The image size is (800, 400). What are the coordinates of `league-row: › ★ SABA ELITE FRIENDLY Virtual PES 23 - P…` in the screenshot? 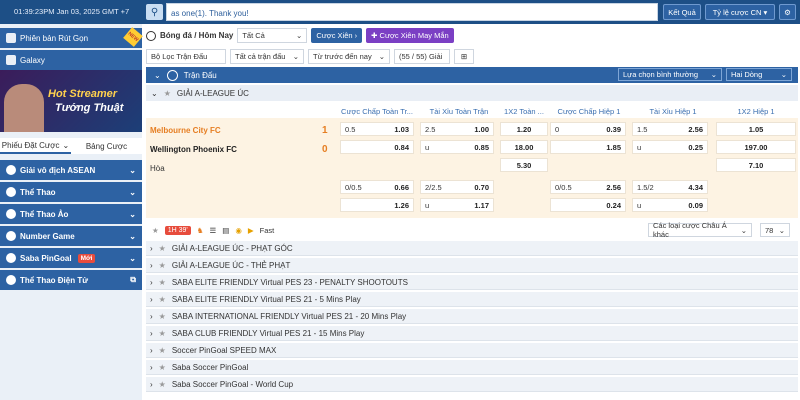 It's located at (472, 282).